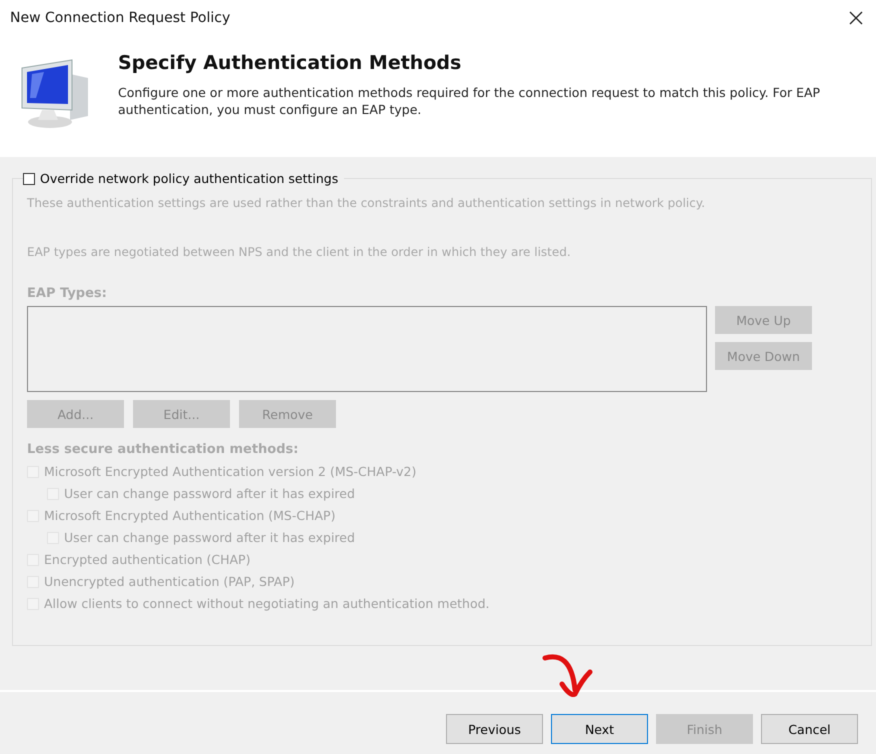  What do you see at coordinates (287, 414) in the screenshot?
I see `list-button: Remove` at bounding box center [287, 414].